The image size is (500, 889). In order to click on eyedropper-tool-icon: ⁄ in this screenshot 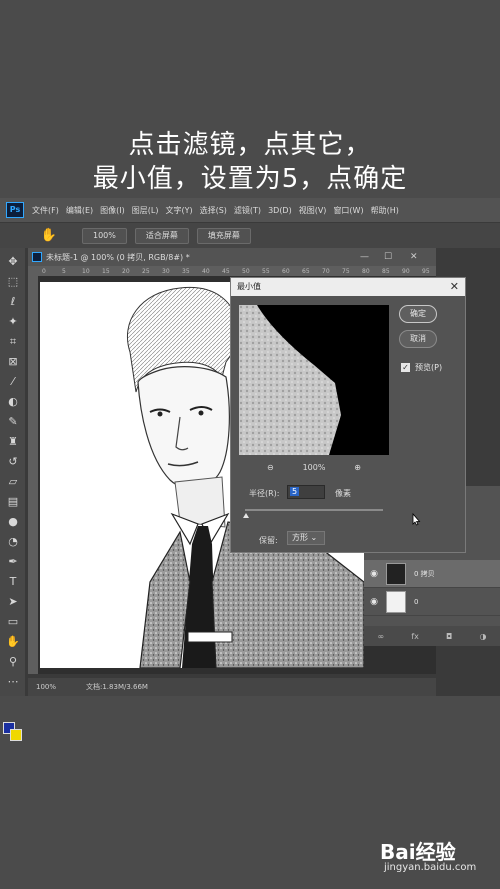, I will do `click(13, 382)`.